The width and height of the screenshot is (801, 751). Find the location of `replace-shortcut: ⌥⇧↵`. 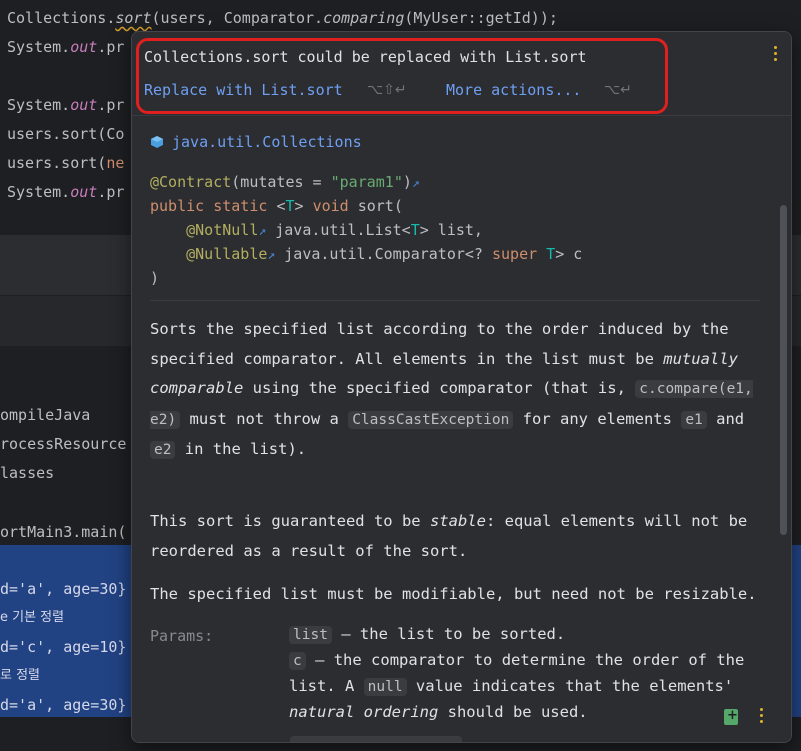

replace-shortcut: ⌥⇧↵ is located at coordinates (387, 90).